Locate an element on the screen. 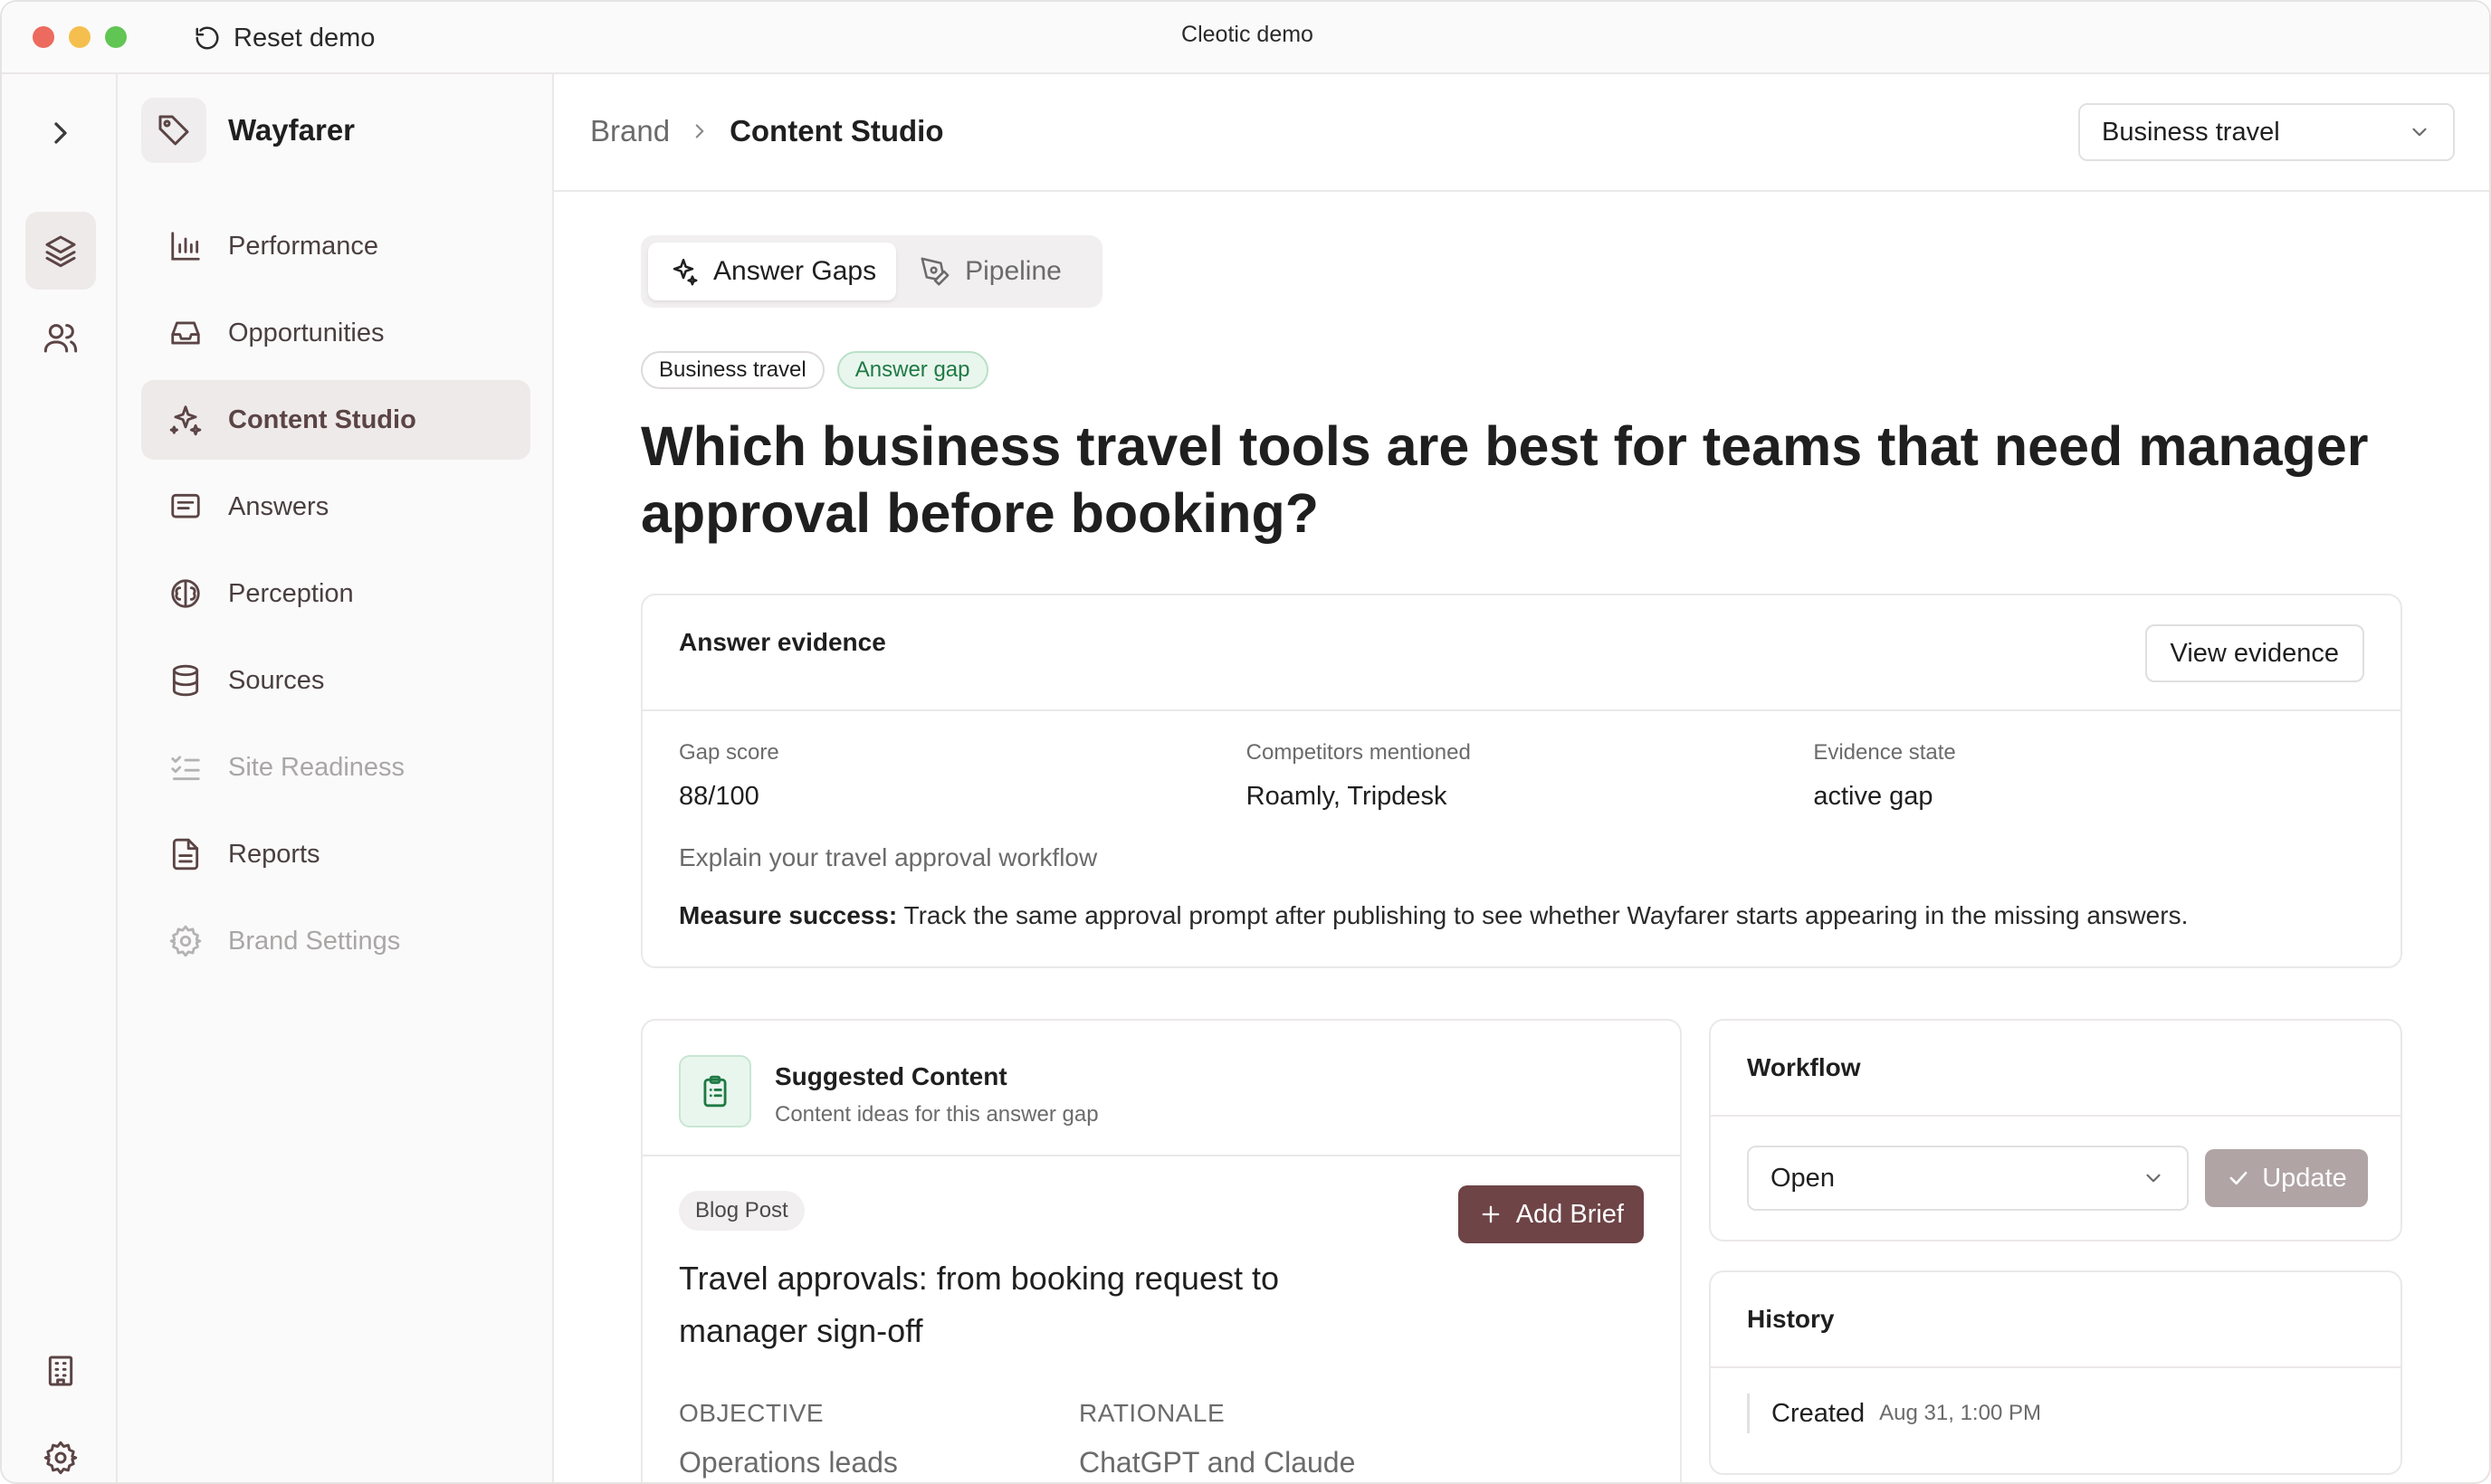 The width and height of the screenshot is (2491, 1484). brand-name: Wayfarer is located at coordinates (292, 130).